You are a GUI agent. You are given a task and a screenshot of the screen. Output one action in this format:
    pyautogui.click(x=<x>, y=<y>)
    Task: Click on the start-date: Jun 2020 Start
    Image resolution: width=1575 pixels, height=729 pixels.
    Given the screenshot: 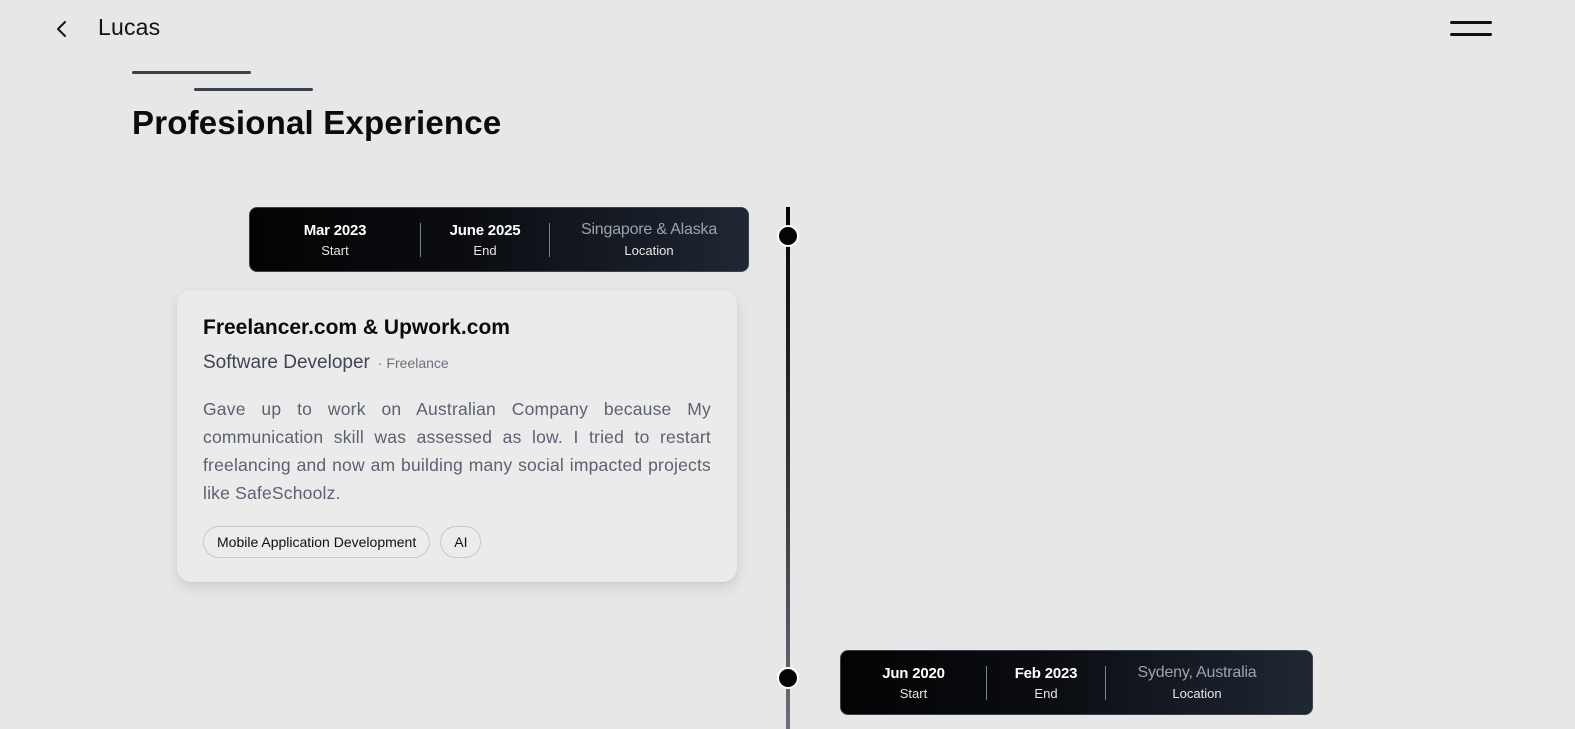 What is the action you would take?
    pyautogui.click(x=913, y=682)
    